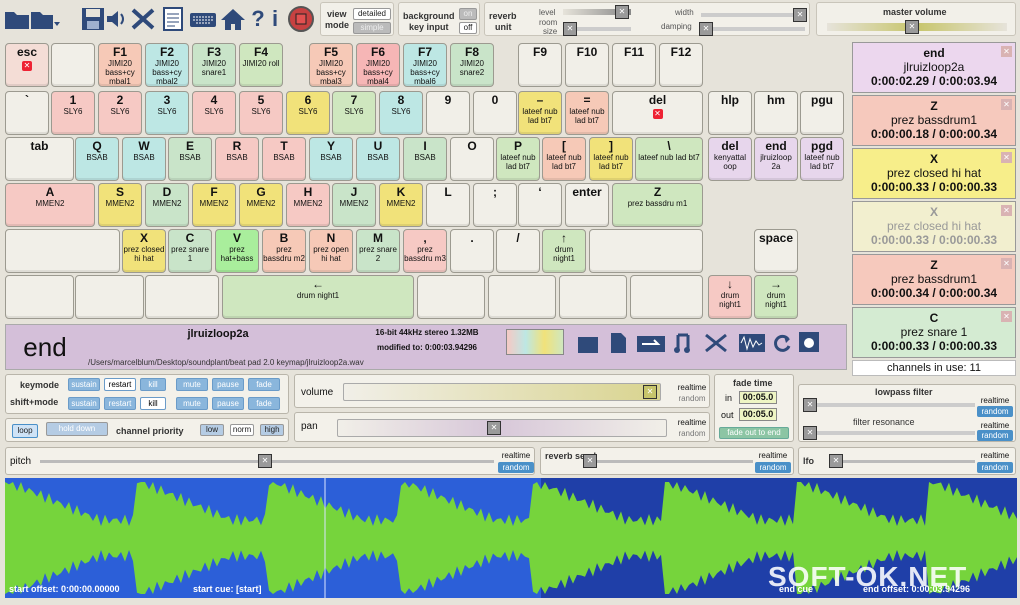  What do you see at coordinates (681, 65) in the screenshot?
I see `key-12: F12` at bounding box center [681, 65].